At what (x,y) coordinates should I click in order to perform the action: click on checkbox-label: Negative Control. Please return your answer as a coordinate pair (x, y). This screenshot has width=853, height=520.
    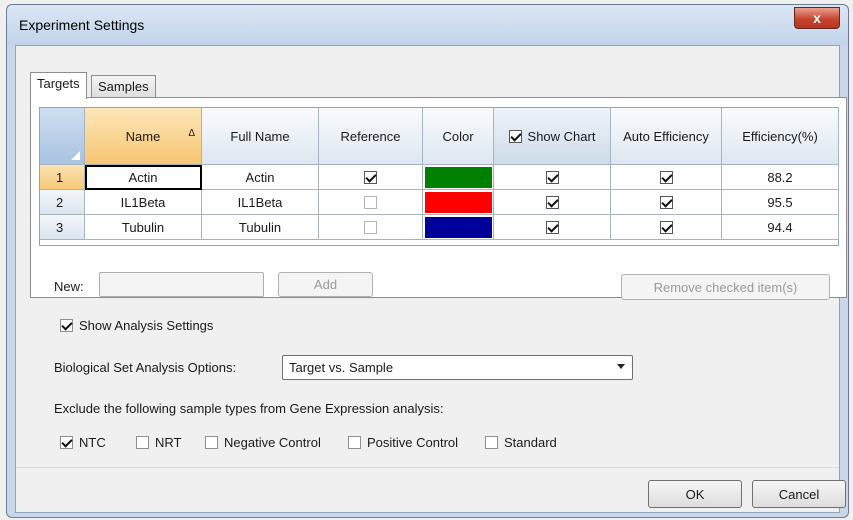
    Looking at the image, I should click on (272, 442).